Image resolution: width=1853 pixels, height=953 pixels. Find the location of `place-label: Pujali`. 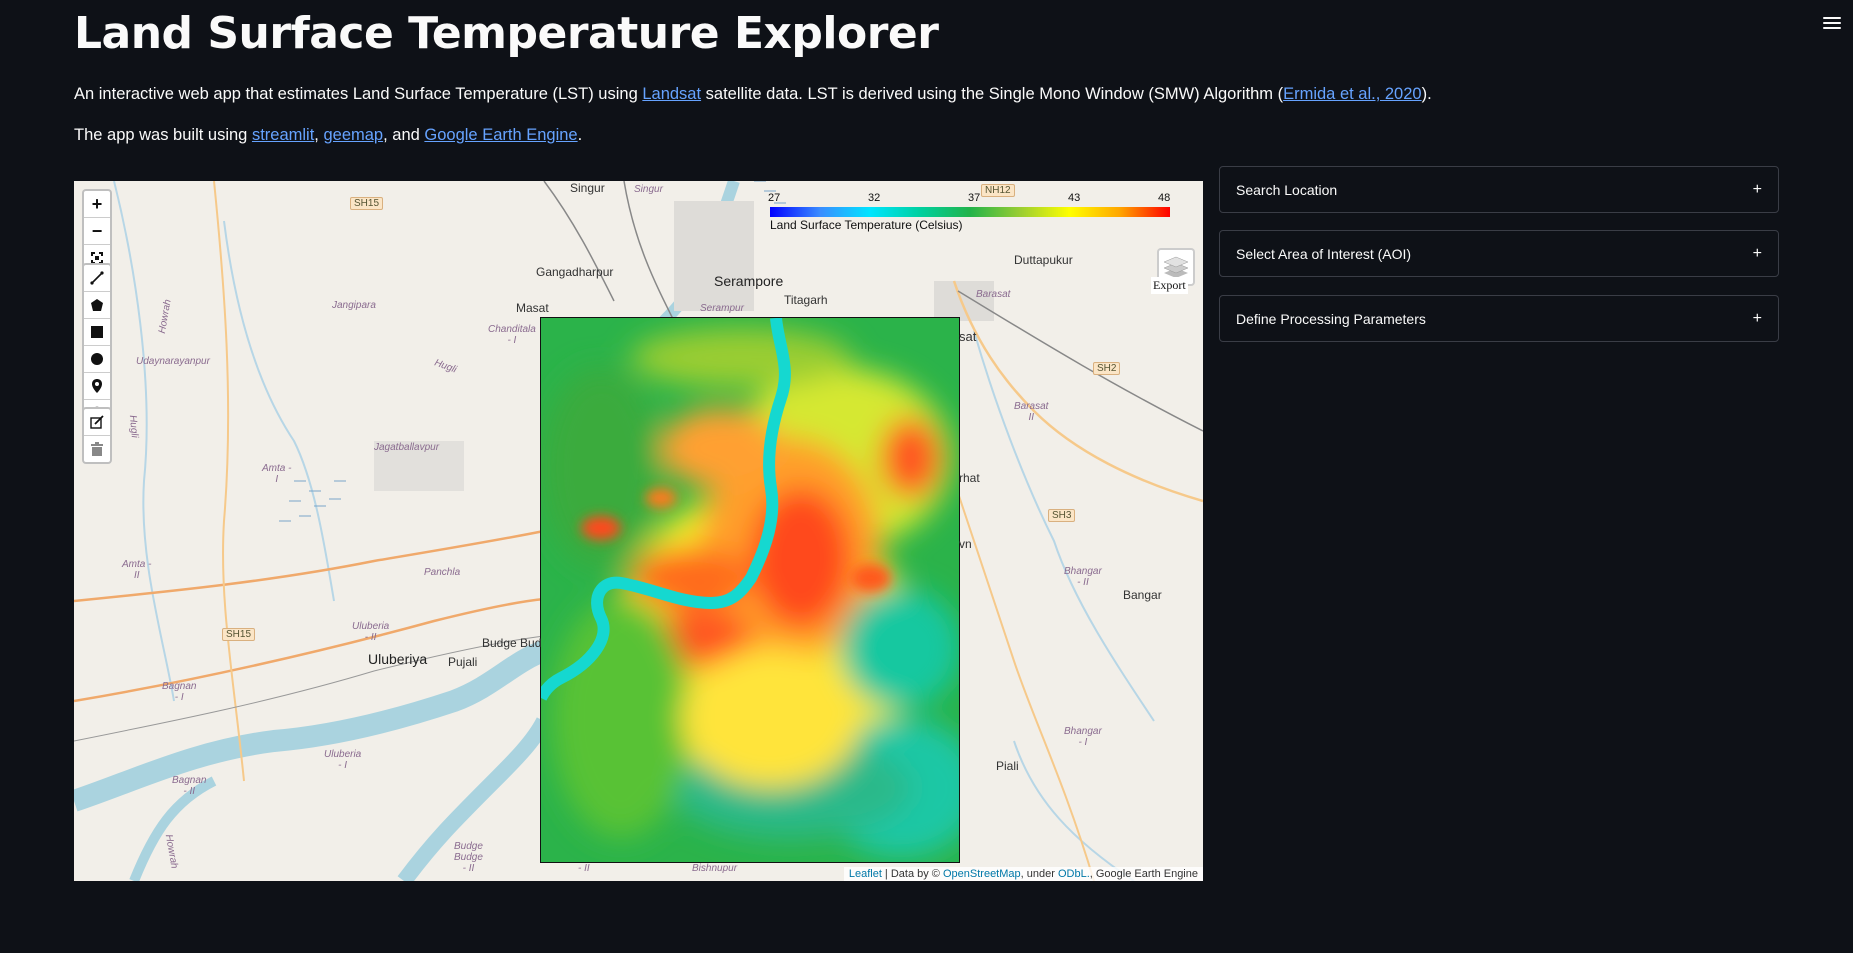

place-label: Pujali is located at coordinates (463, 662).